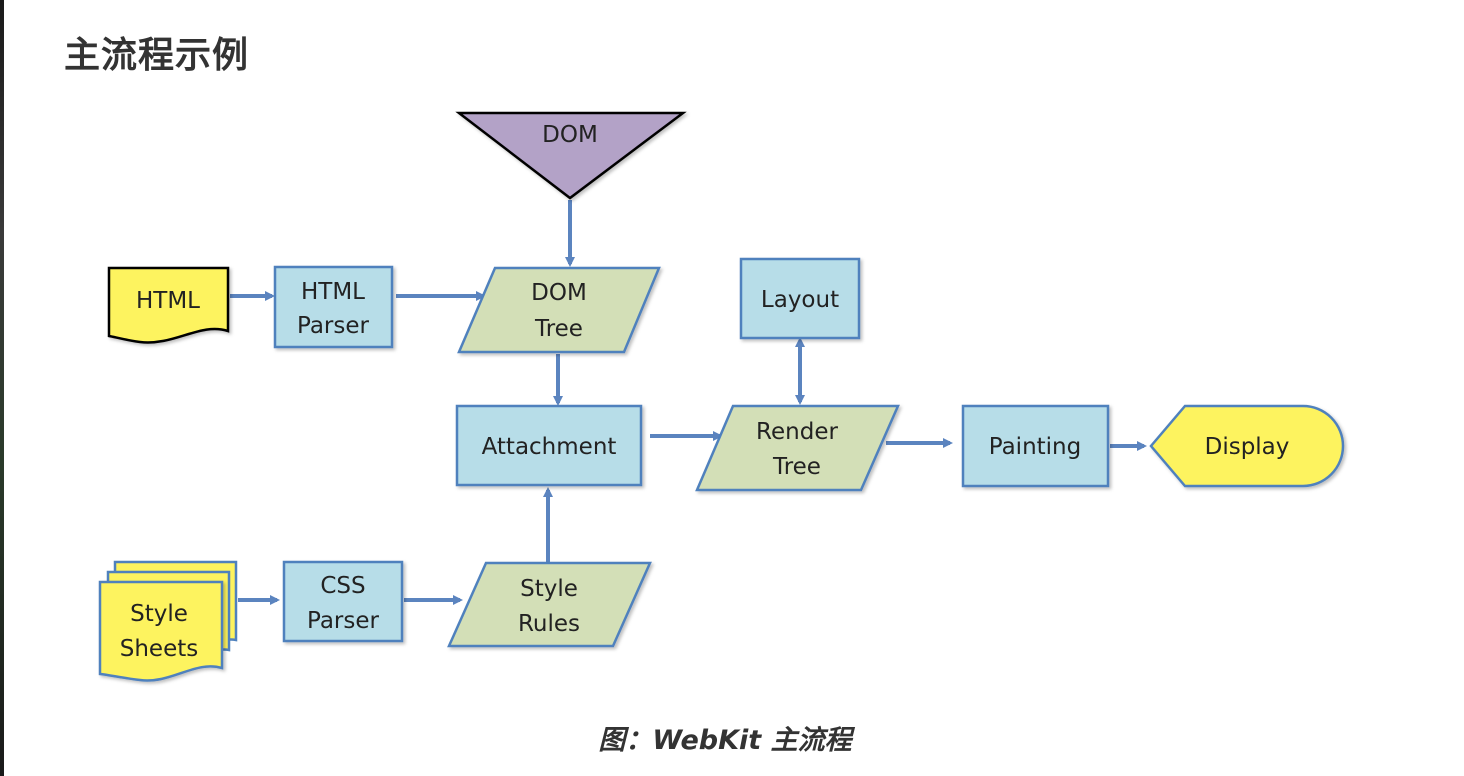 The image size is (1464, 776). I want to click on node-dom-tree: DOM Tree, so click(559, 310).